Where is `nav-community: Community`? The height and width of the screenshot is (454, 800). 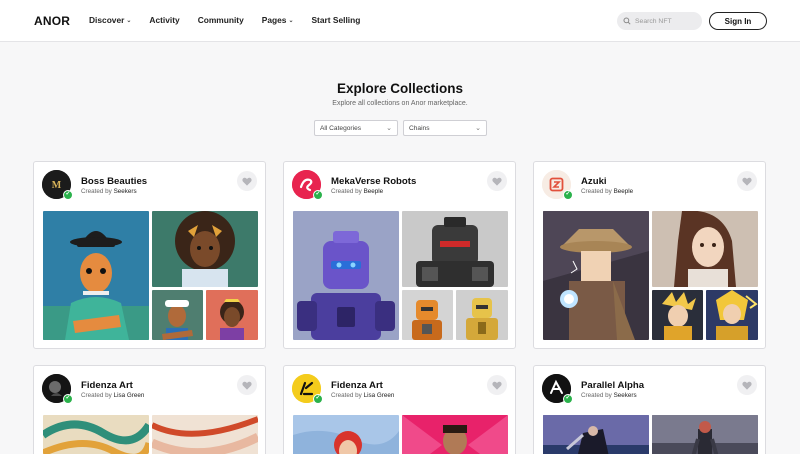 nav-community: Community is located at coordinates (221, 20).